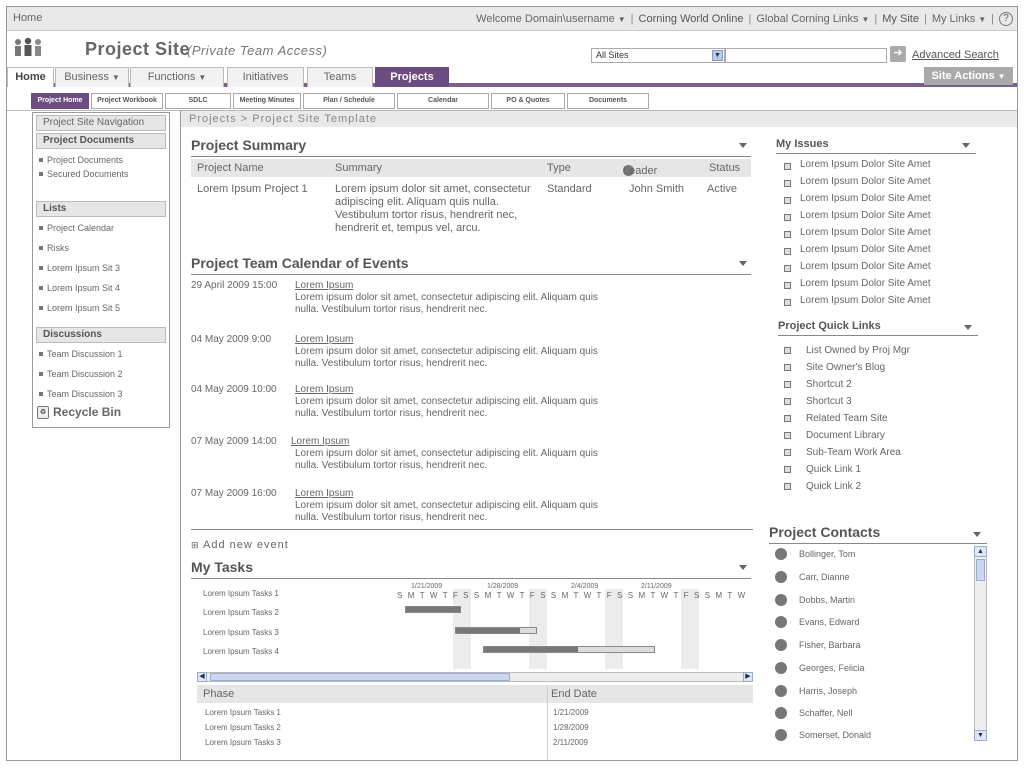 The height and width of the screenshot is (768, 1024). What do you see at coordinates (816, 622) in the screenshot?
I see `contact-item: Evans, Edward` at bounding box center [816, 622].